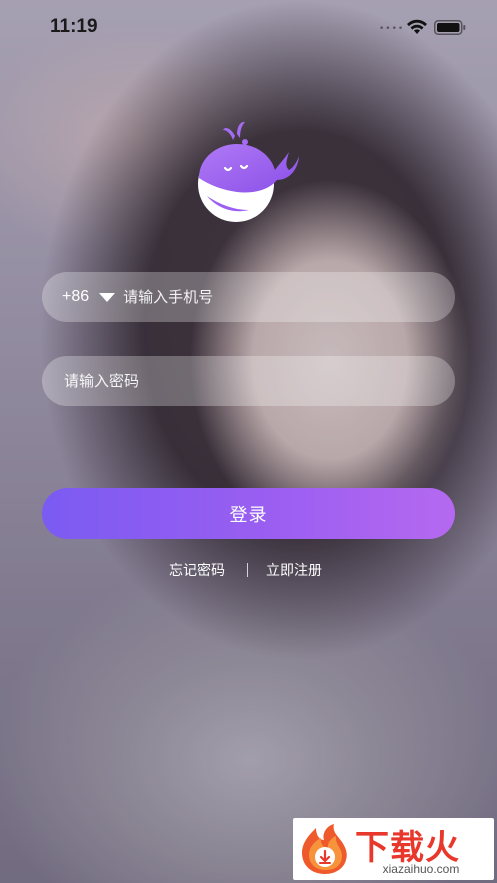 The width and height of the screenshot is (497, 883). What do you see at coordinates (417, 26) in the screenshot?
I see `wifi-icon` at bounding box center [417, 26].